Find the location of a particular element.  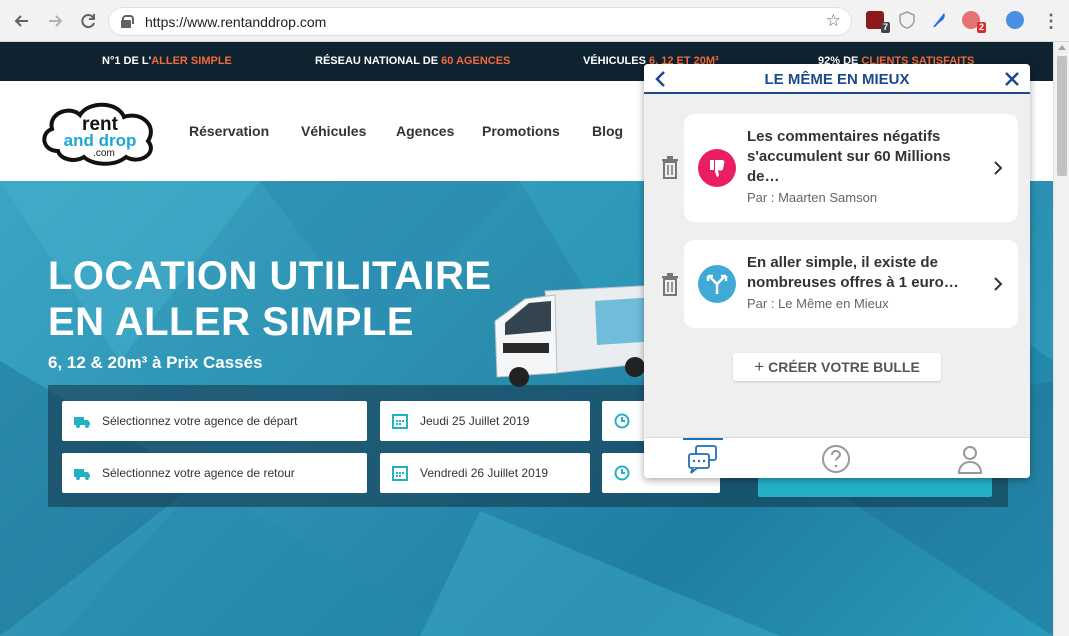

shield-icon is located at coordinates (907, 20).